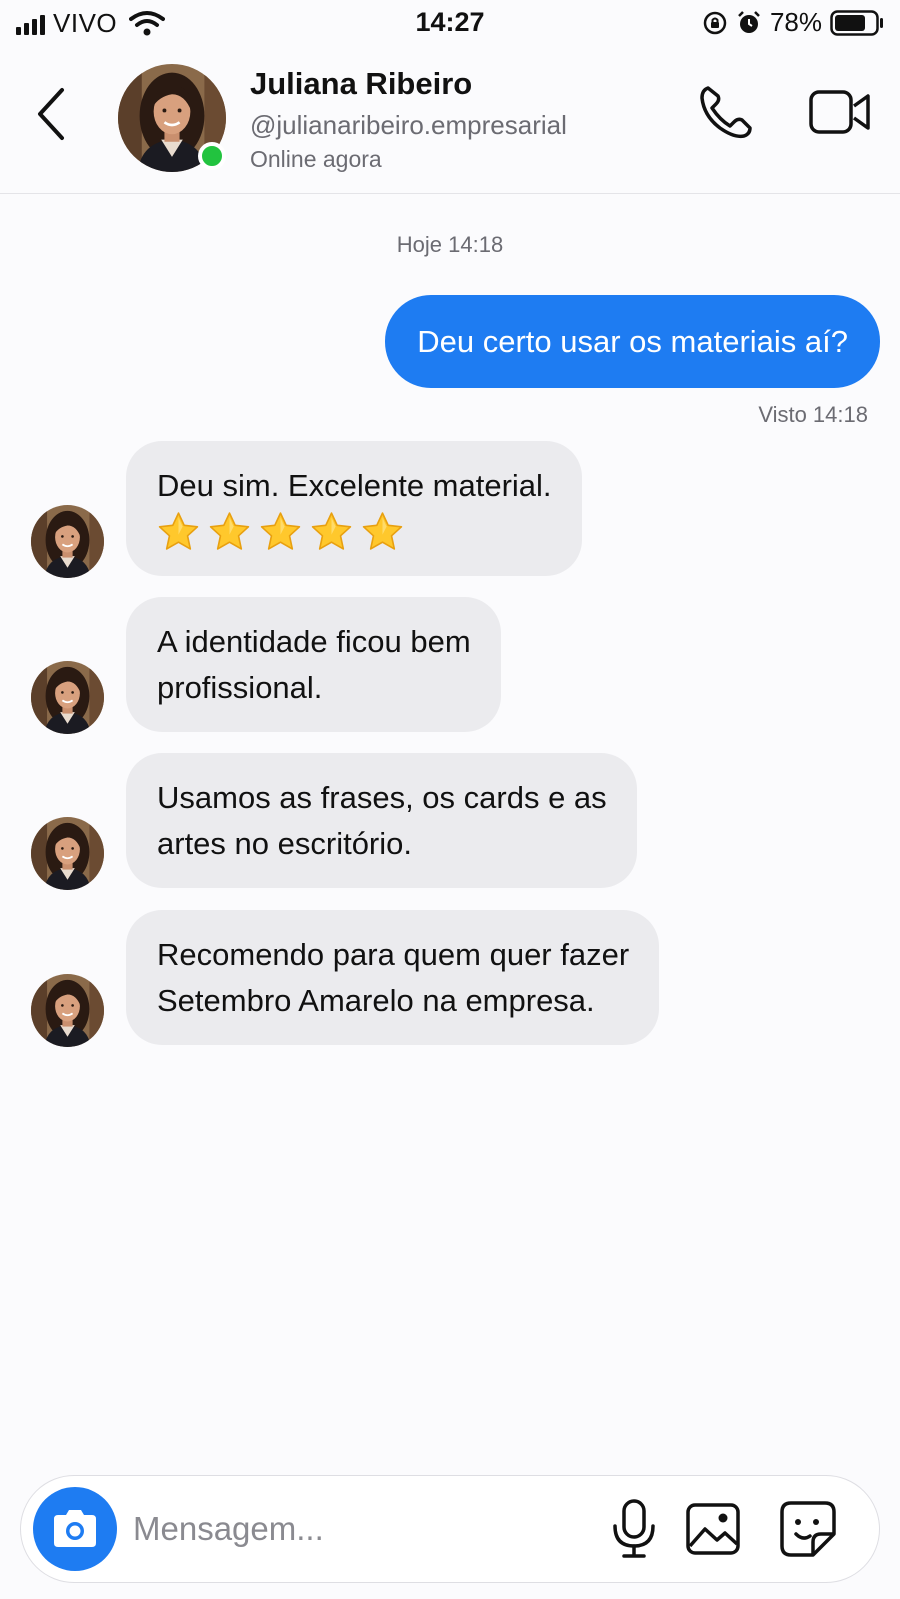 This screenshot has width=900, height=1599. Describe the element at coordinates (376, 1000) in the screenshot. I see `message-line: Setembro Amarelo na empresa.` at that location.